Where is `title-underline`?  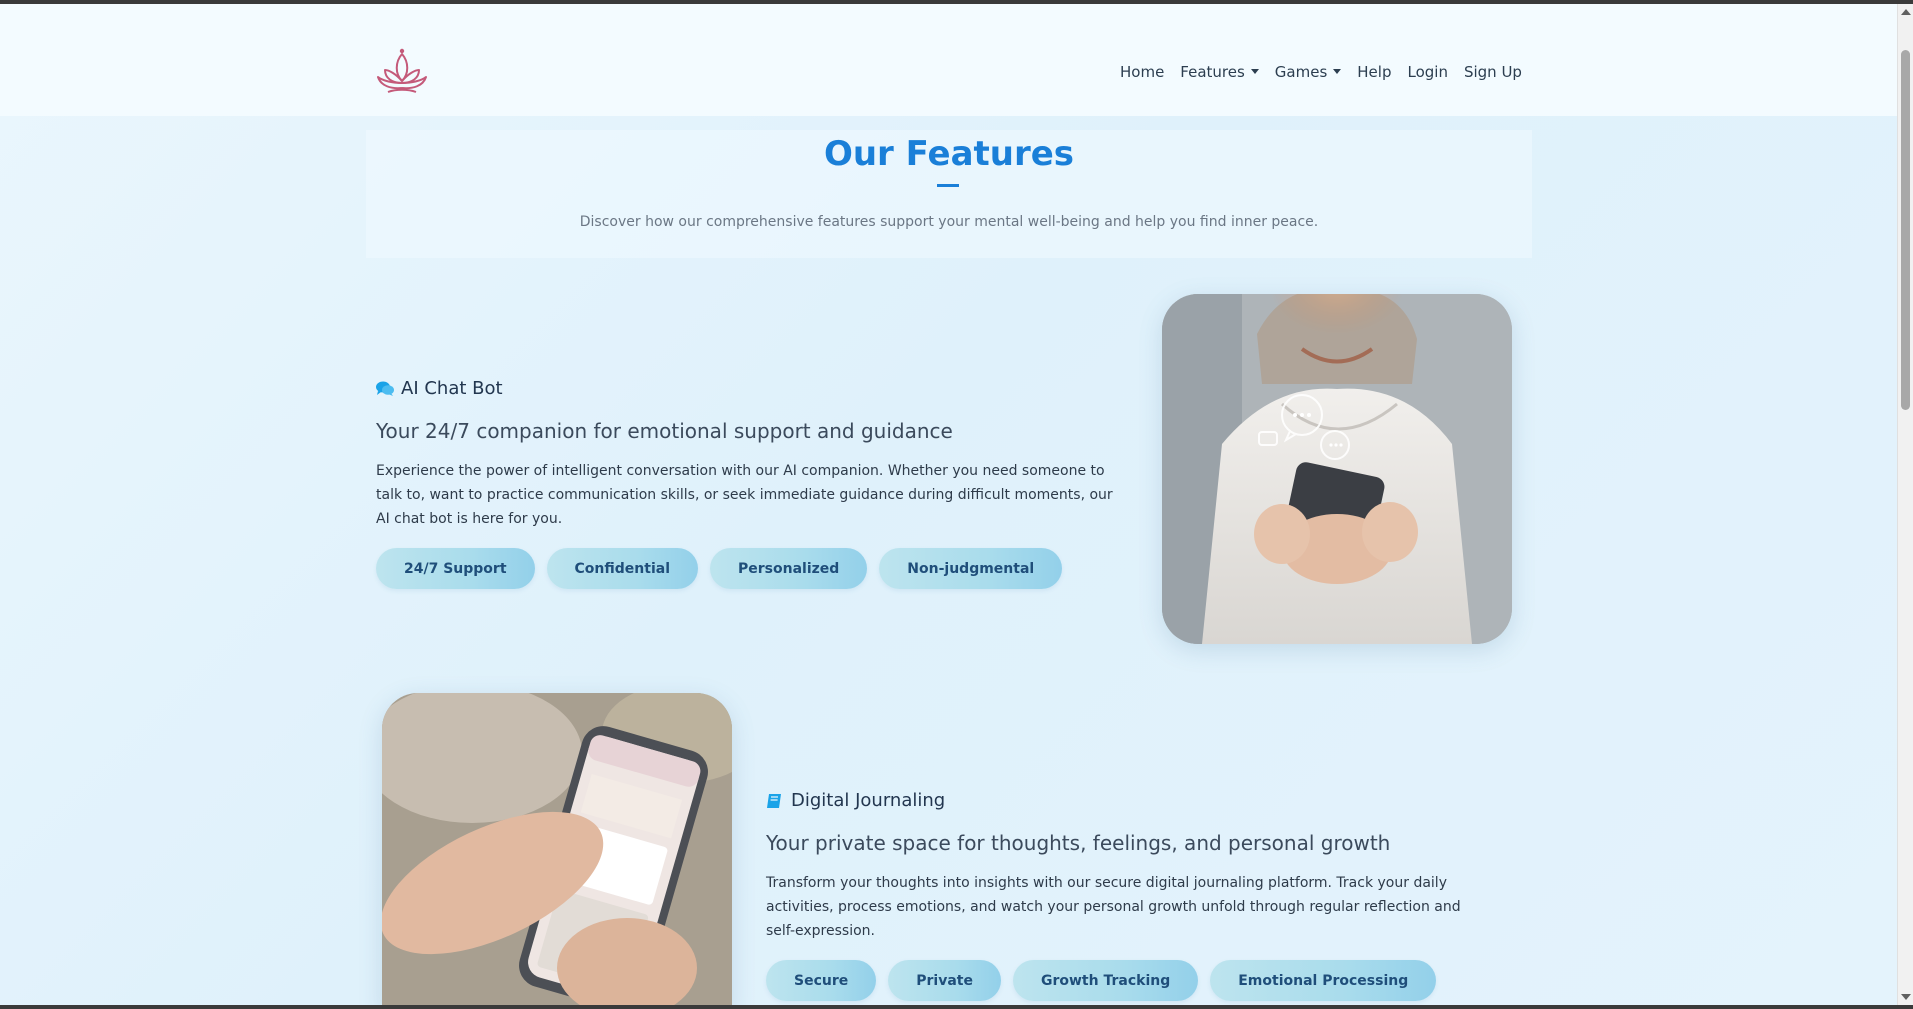
title-underline is located at coordinates (948, 185).